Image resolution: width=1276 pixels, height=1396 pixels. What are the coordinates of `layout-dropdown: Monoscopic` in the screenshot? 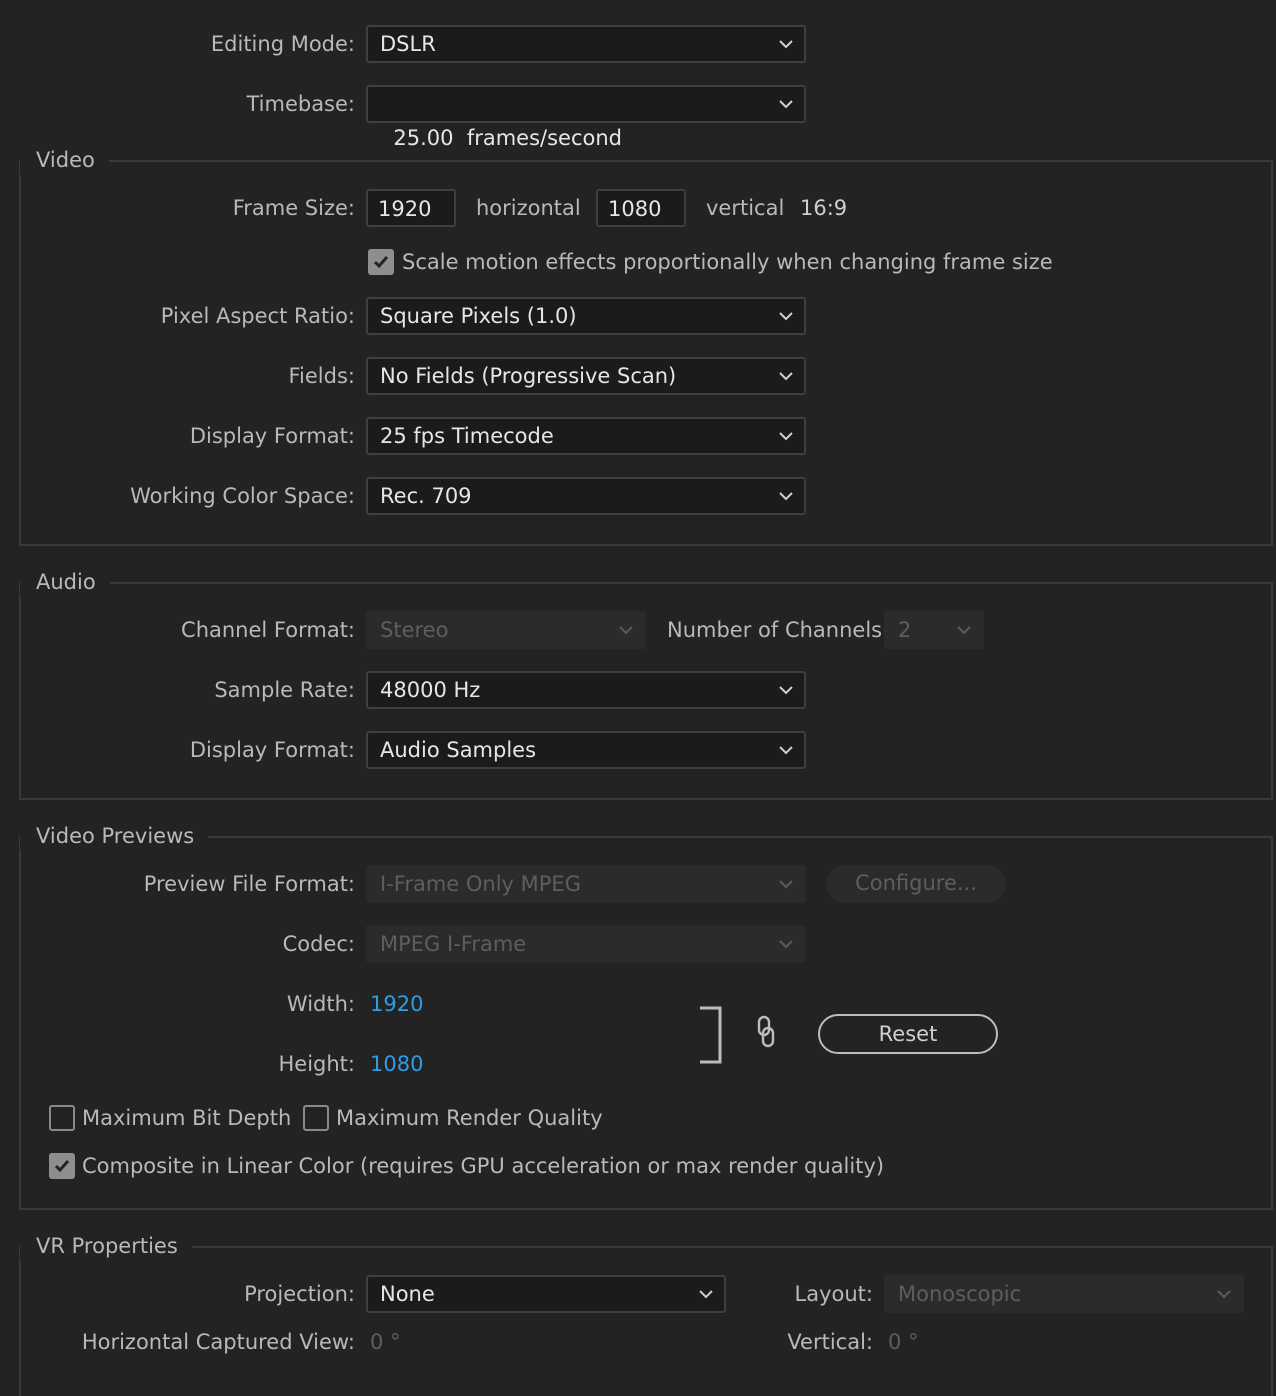 It's located at (1064, 1294).